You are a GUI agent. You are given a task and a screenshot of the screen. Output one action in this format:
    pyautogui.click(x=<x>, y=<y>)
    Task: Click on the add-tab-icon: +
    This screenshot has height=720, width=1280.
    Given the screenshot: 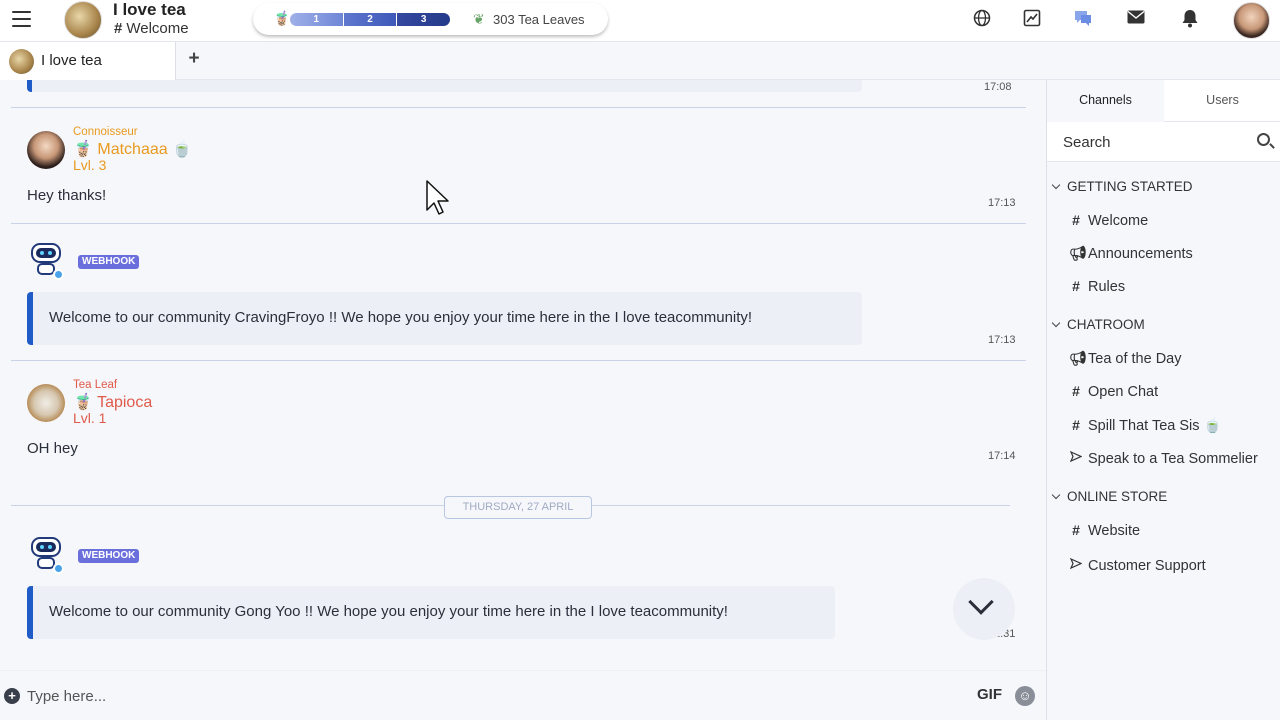 What is the action you would take?
    pyautogui.click(x=194, y=59)
    